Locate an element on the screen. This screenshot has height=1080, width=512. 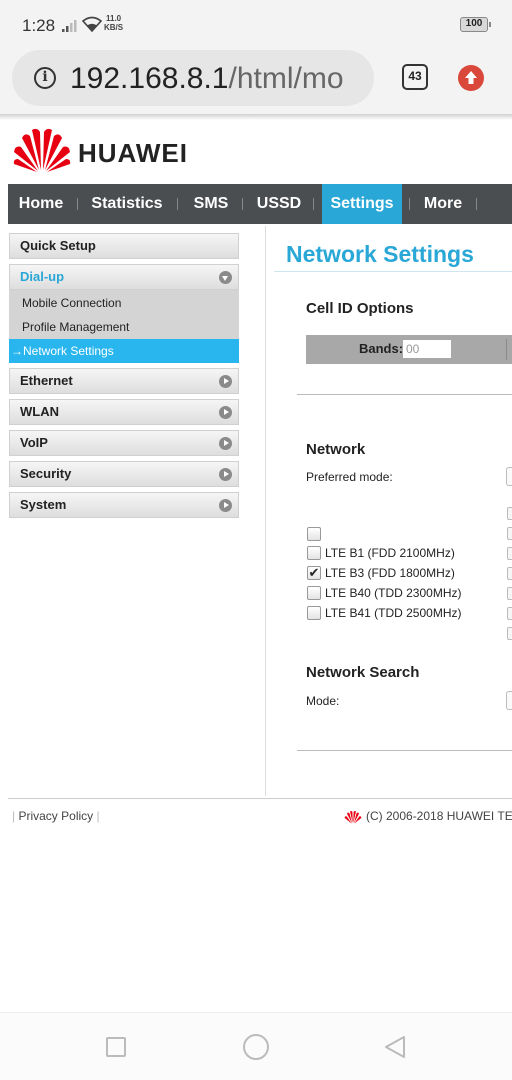
huawei-mini-logo-icon is located at coordinates (353, 817).